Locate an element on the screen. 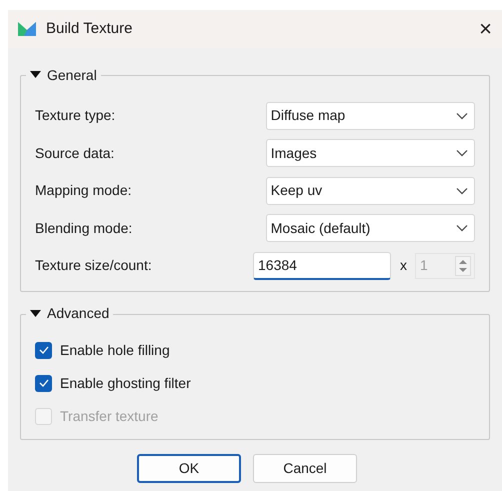 This screenshot has height=491, width=502. dialog-button: Cancel is located at coordinates (305, 468).